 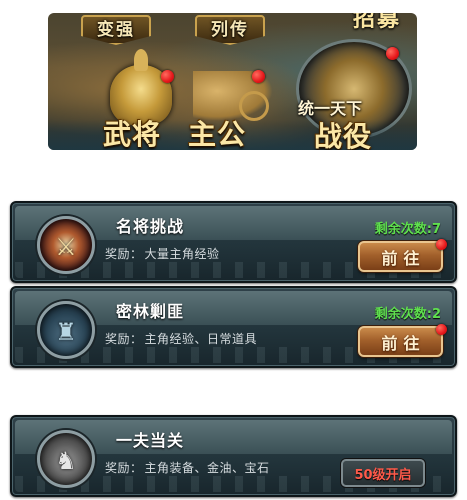 What do you see at coordinates (66, 330) in the screenshot?
I see `tower-icon: ♜` at bounding box center [66, 330].